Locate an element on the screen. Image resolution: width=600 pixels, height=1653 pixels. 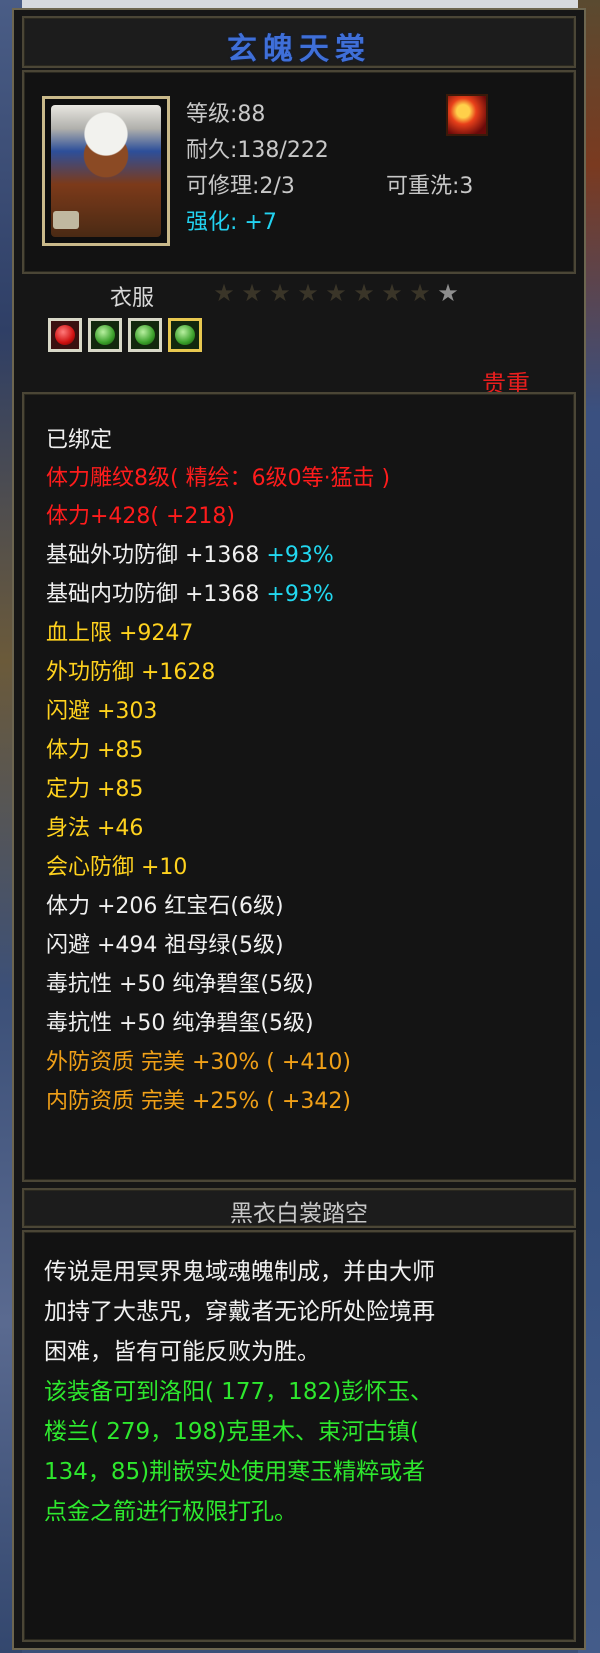
focus-attr: 定力 +85 is located at coordinates (95, 789).